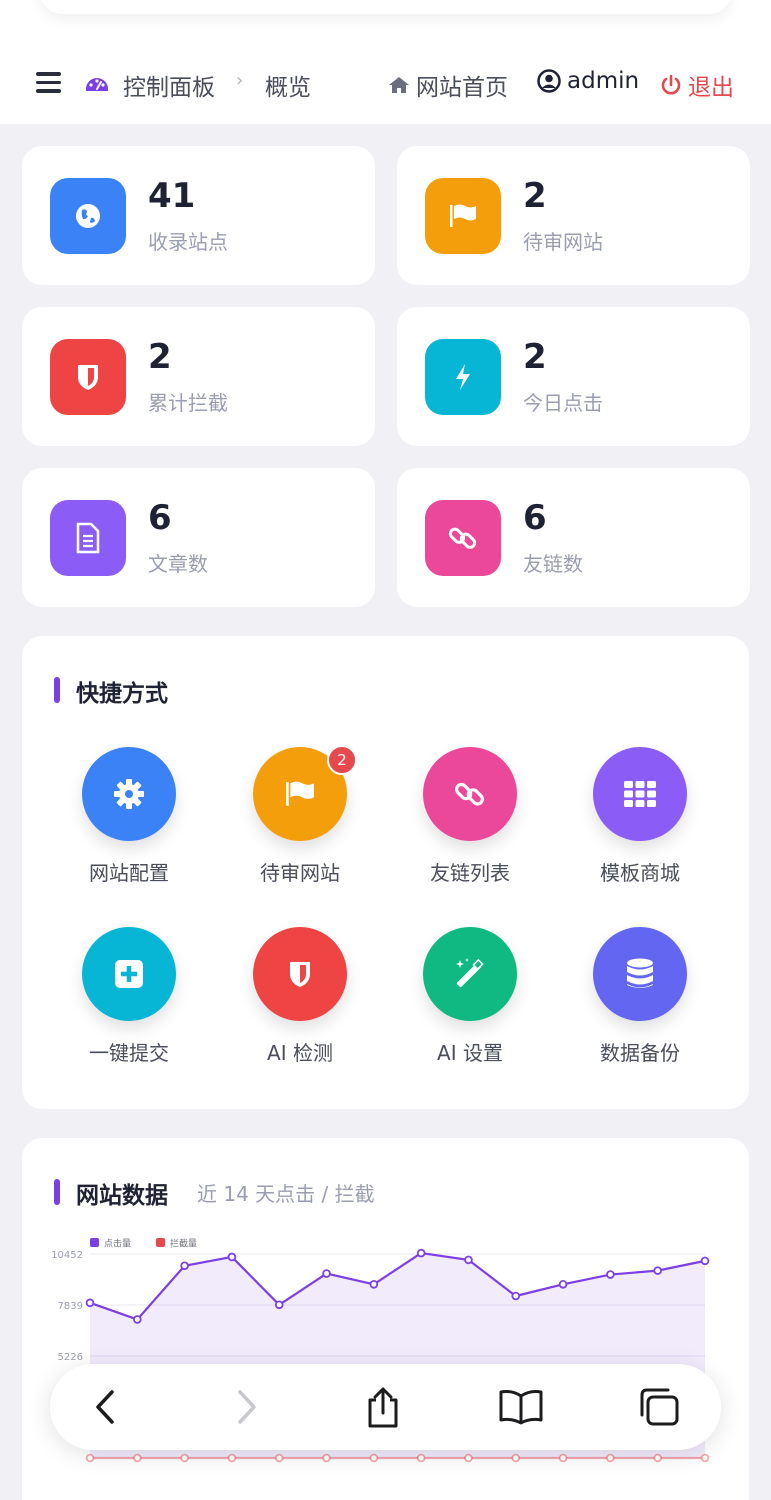 This screenshot has height=1500, width=771. I want to click on logout-link-label: 退出, so click(711, 88).